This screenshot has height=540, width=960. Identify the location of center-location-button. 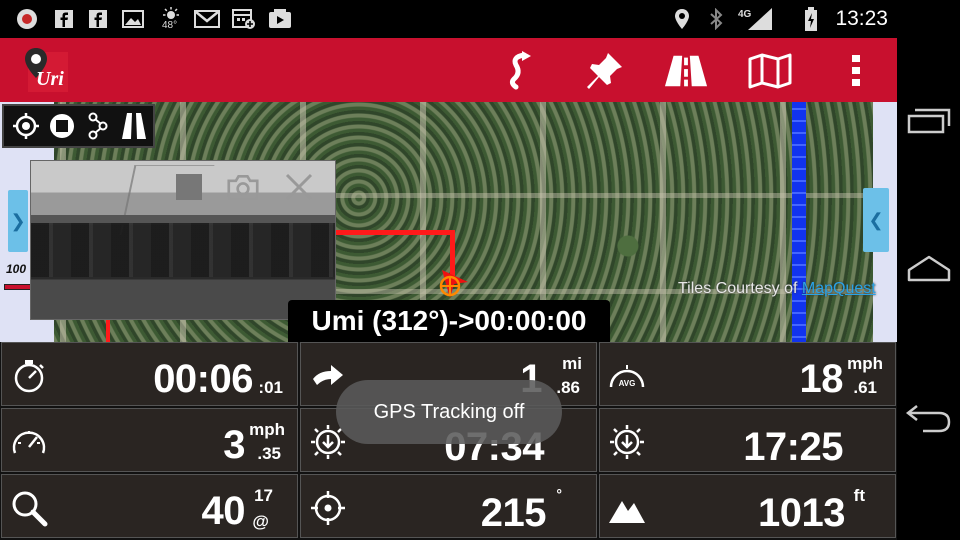
(26, 126).